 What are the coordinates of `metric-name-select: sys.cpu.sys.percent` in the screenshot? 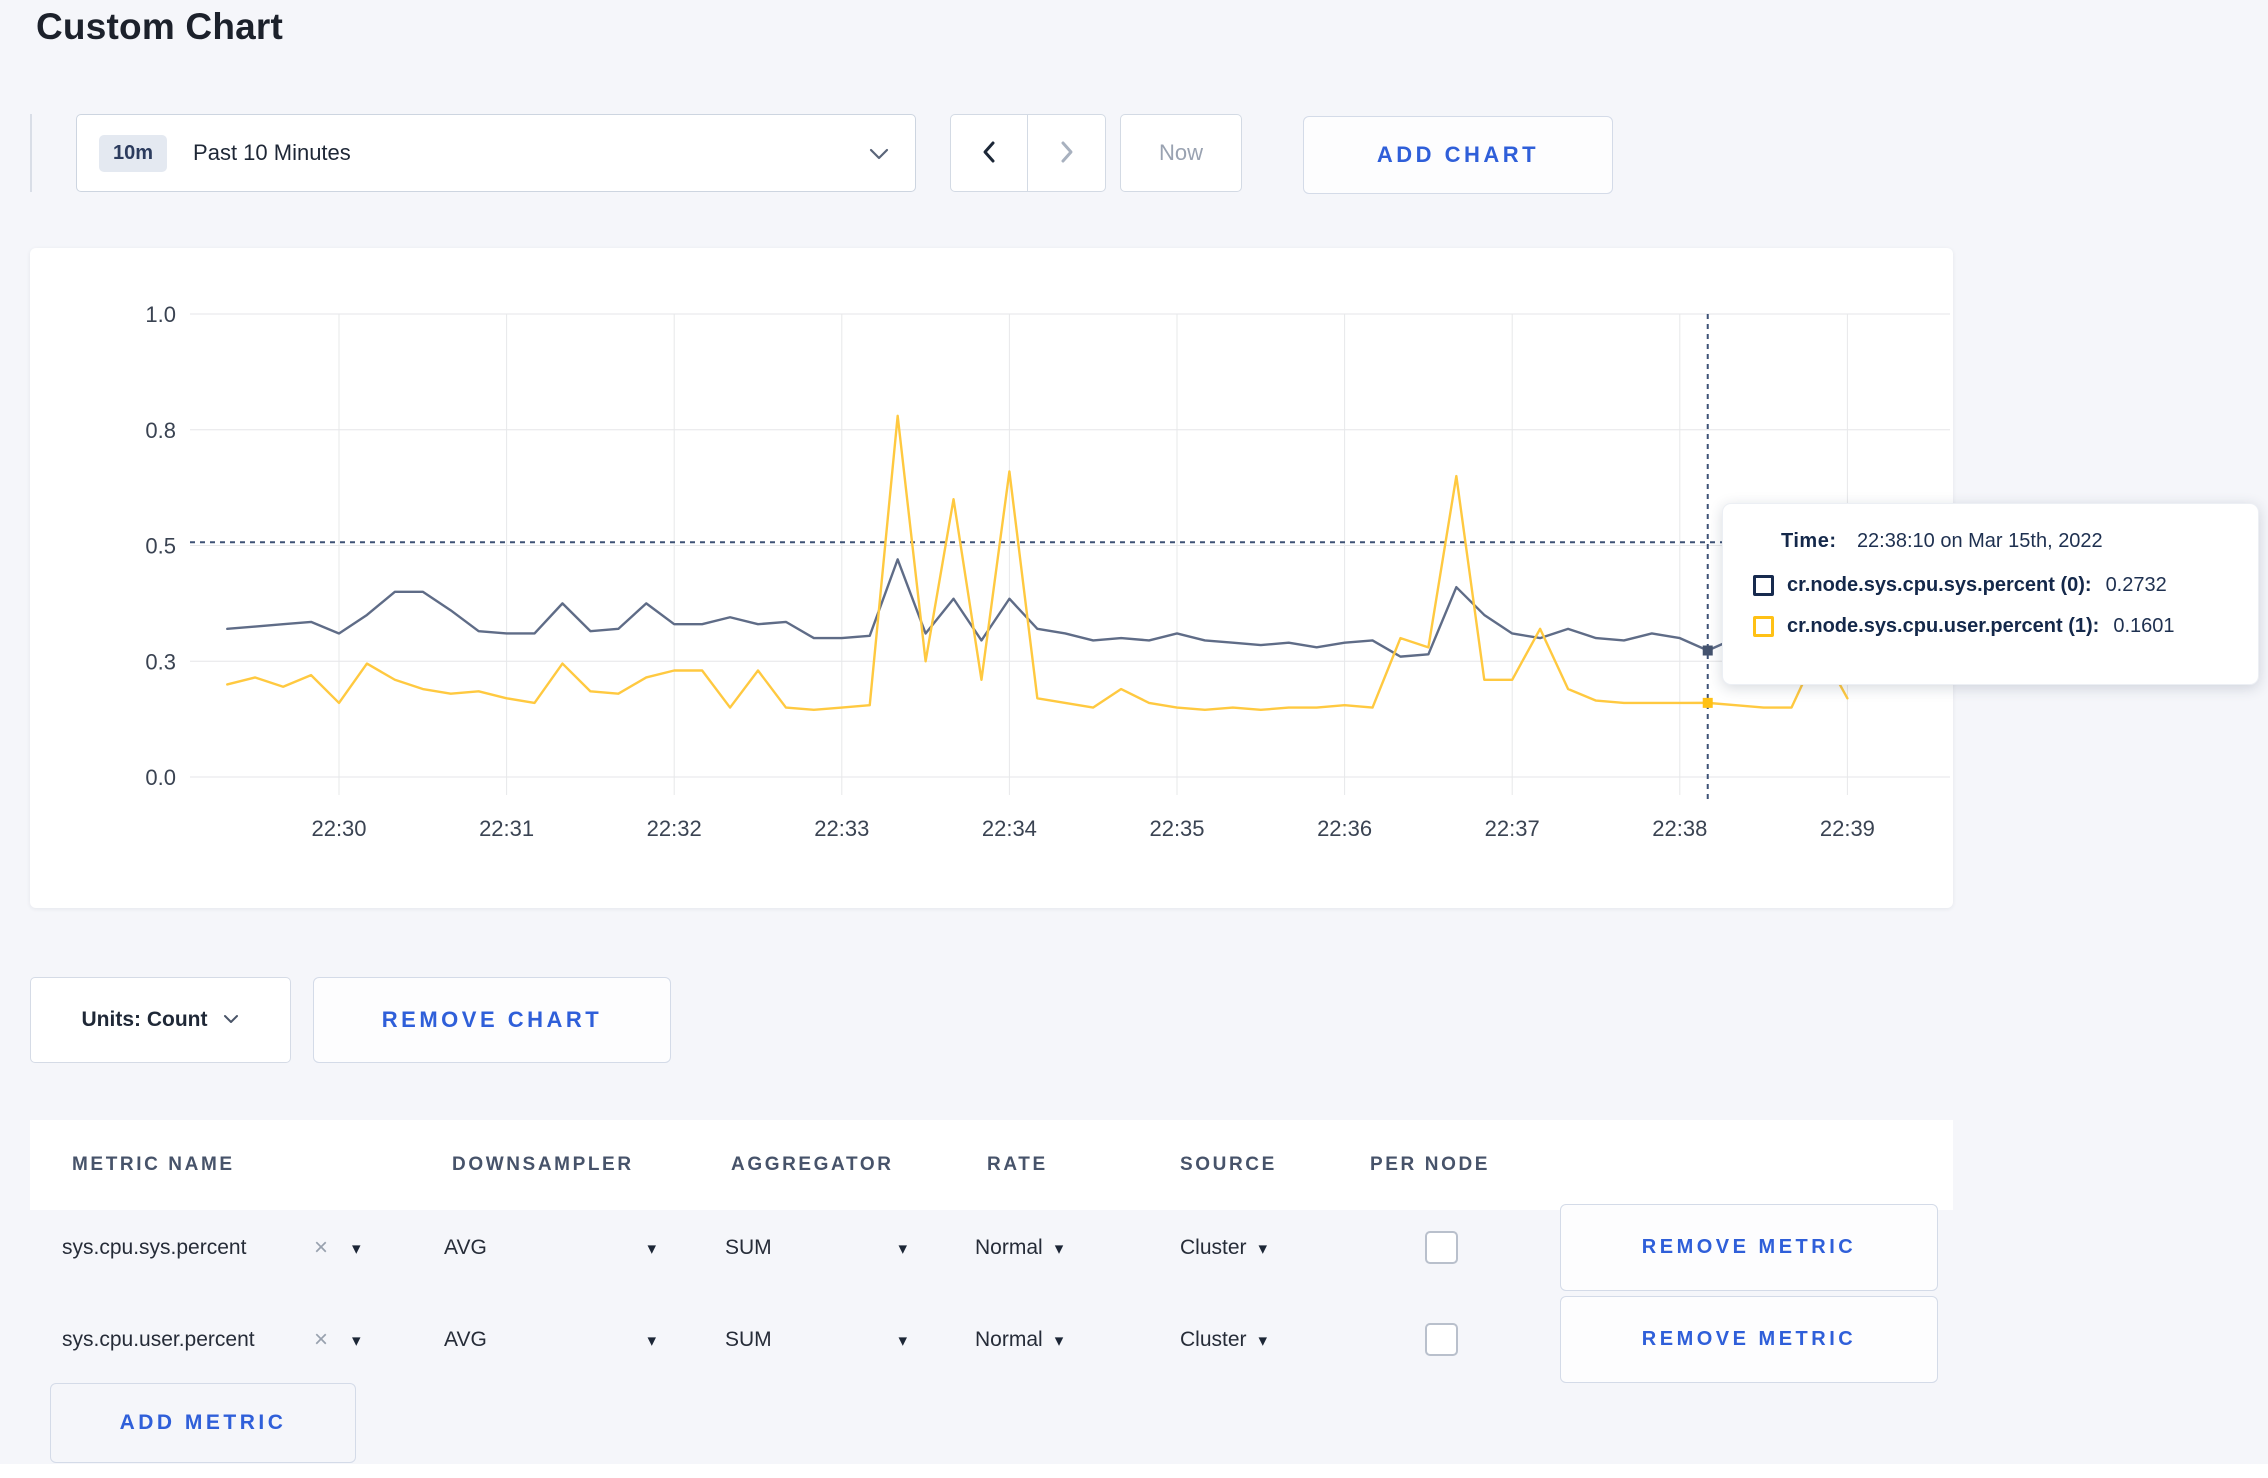 It's located at (232, 1248).